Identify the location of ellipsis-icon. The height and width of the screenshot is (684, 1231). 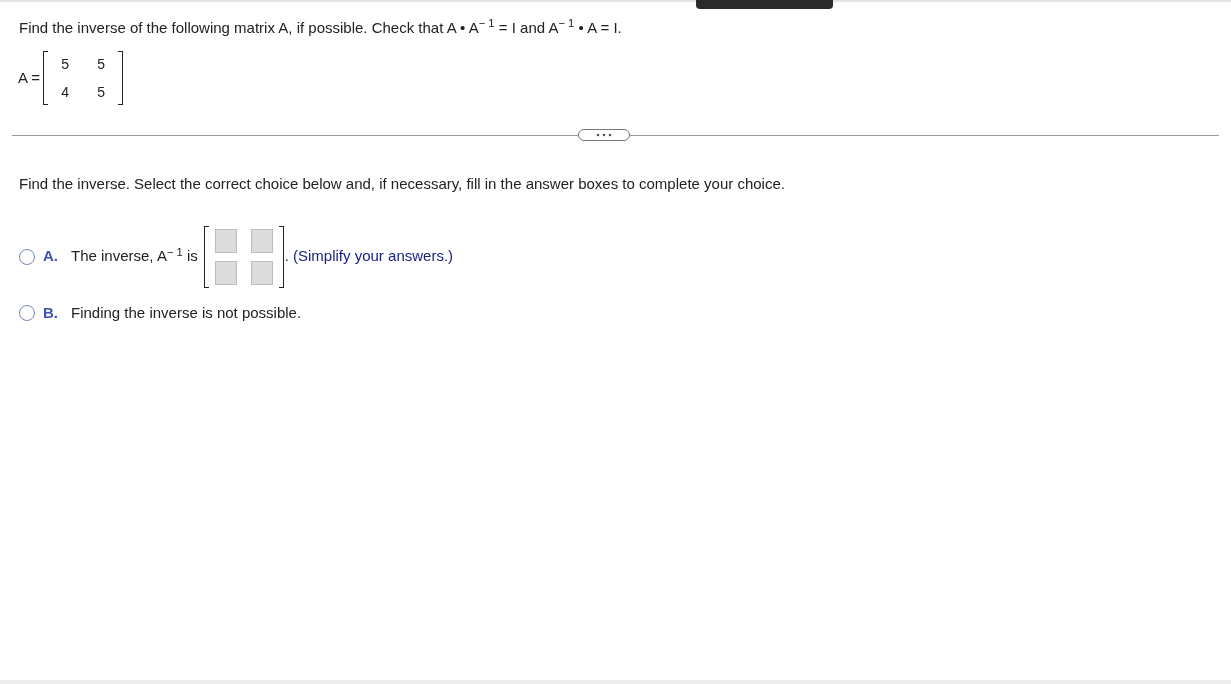
(604, 135).